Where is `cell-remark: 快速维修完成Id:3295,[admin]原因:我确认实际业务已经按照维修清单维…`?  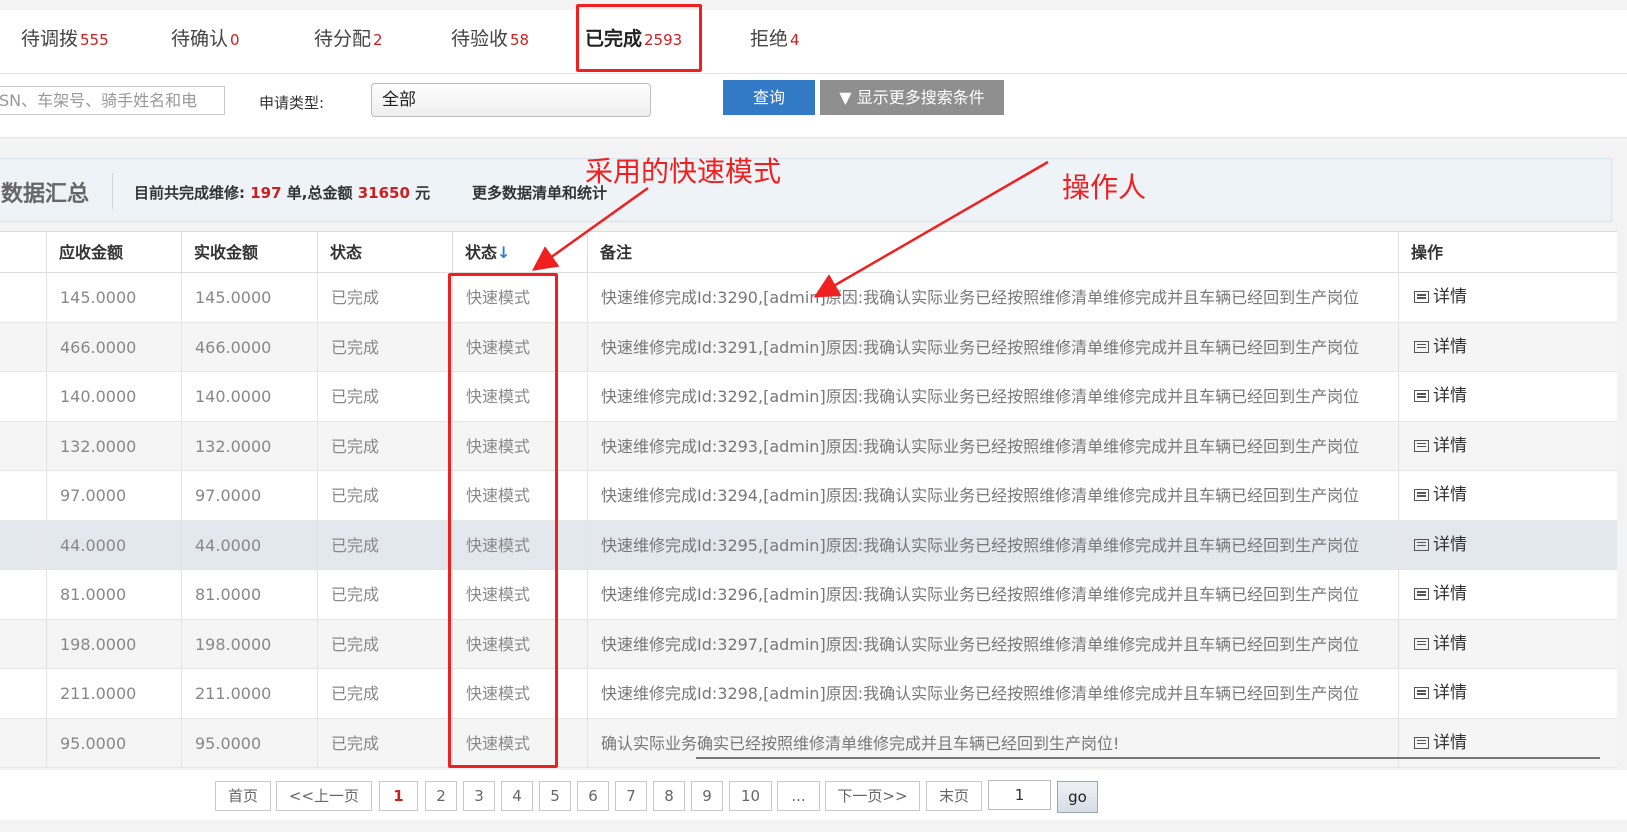
cell-remark: 快速维修完成Id:3295,[admin]原因:我确认实际业务已经按照维修清单维… is located at coordinates (992, 545).